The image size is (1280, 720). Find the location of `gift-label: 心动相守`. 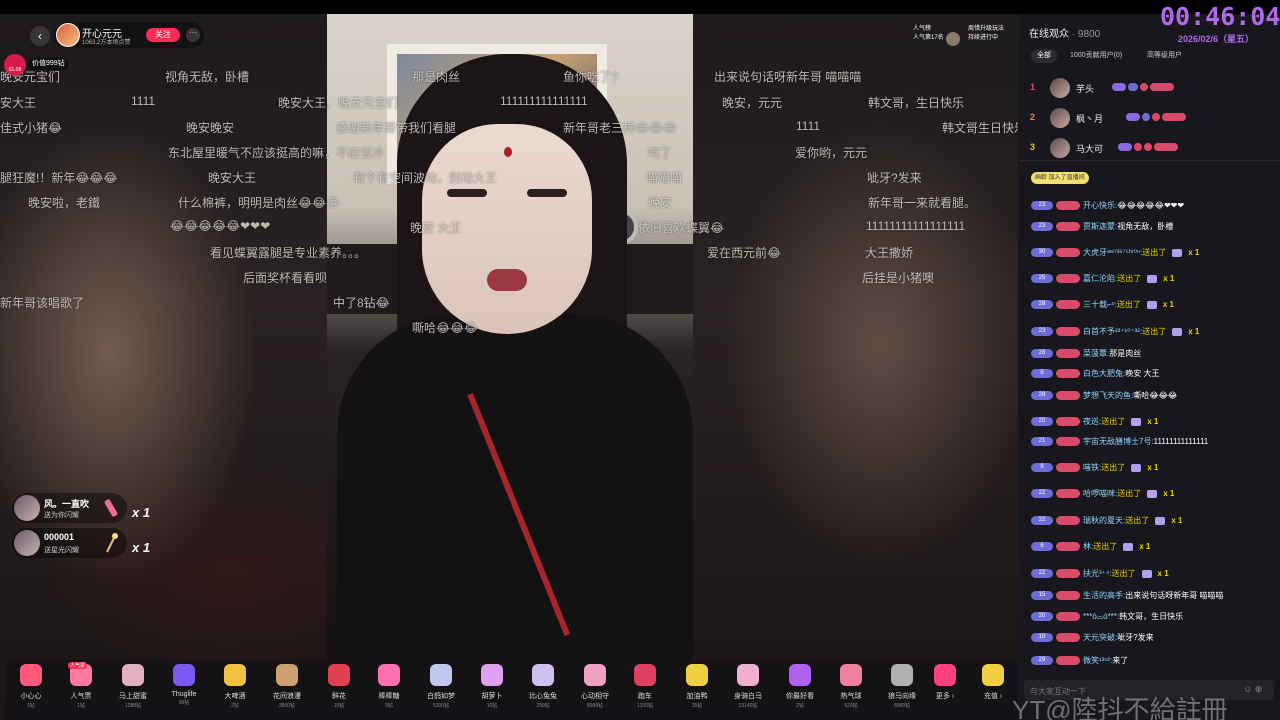

gift-label: 心动相守 is located at coordinates (595, 696).